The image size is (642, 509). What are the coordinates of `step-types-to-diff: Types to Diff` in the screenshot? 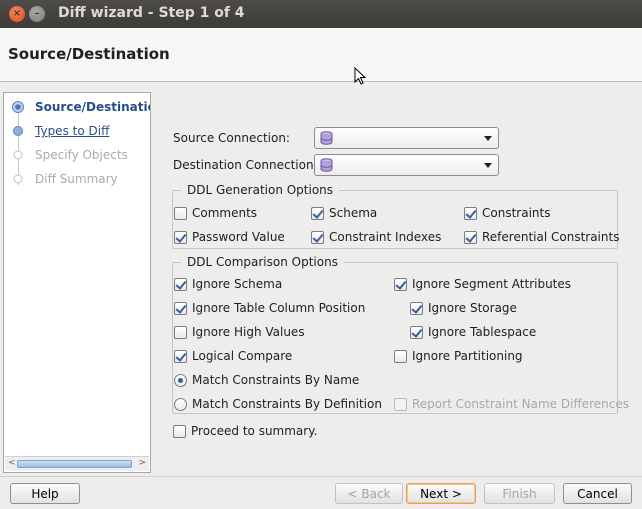 It's located at (77, 131).